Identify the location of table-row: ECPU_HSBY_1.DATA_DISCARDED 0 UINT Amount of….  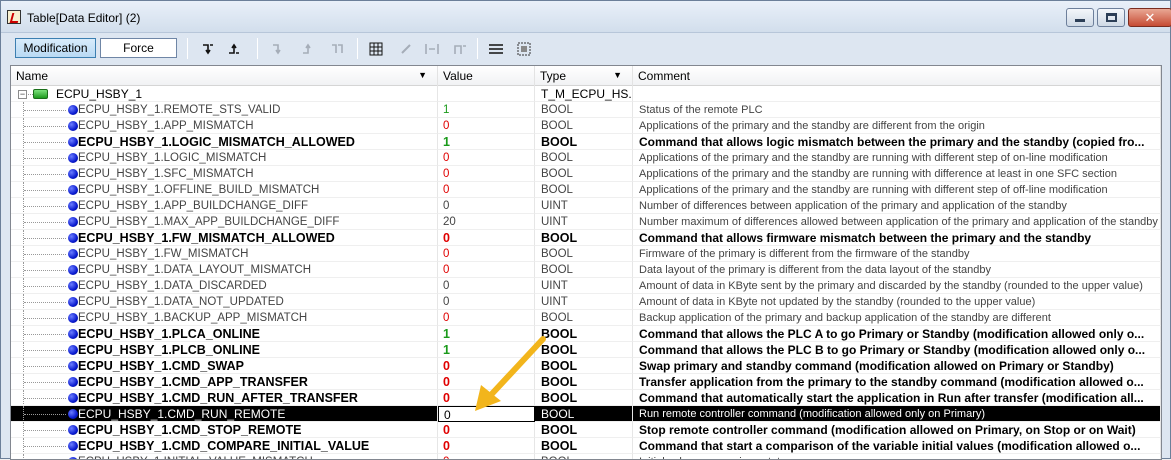
(586, 286).